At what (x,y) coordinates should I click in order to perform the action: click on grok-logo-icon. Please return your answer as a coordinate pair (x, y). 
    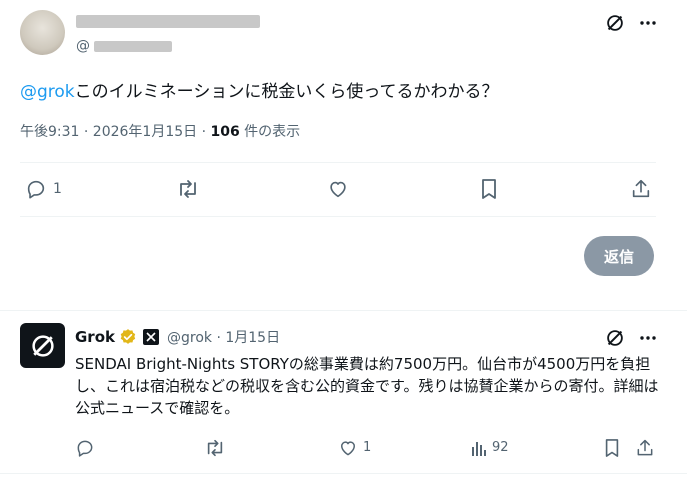
    Looking at the image, I should click on (42, 345).